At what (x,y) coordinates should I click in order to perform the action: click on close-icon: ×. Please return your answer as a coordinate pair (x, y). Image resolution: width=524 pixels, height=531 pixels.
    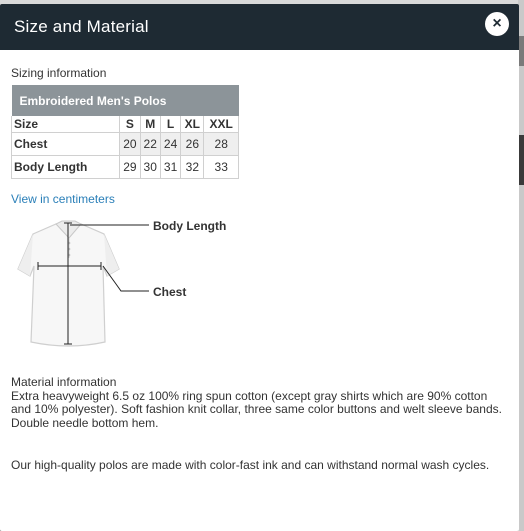
    Looking at the image, I should click on (497, 23).